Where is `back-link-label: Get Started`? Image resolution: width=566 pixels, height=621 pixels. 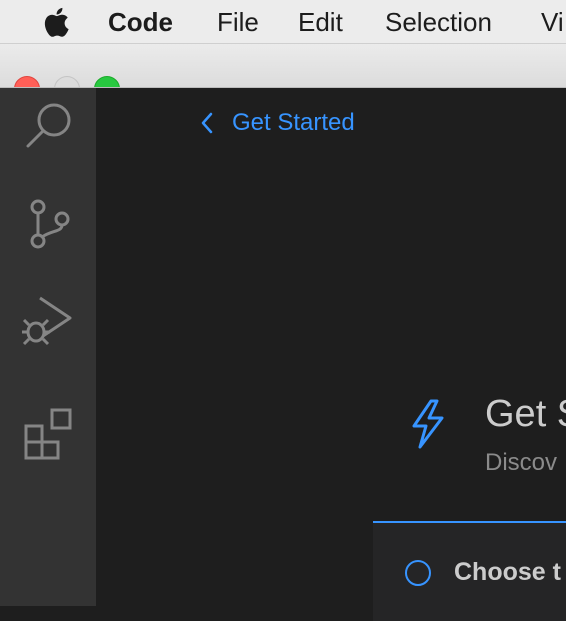
back-link-label: Get Started is located at coordinates (293, 122).